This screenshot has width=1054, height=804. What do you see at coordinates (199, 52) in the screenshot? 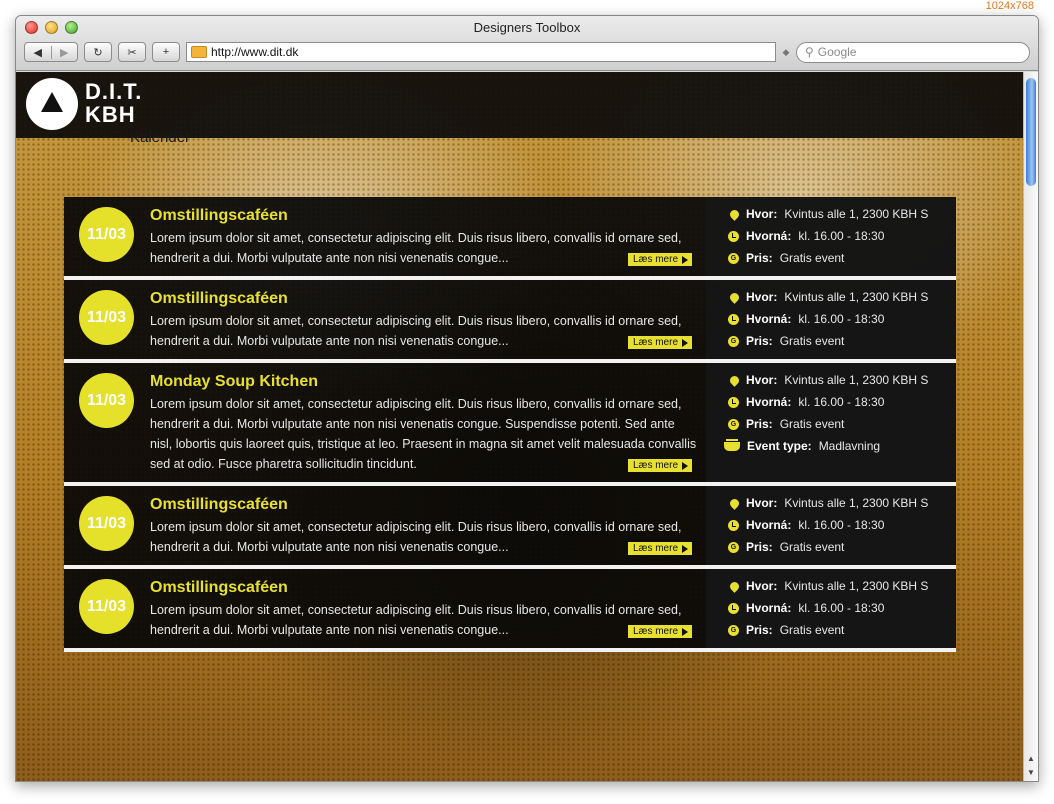
I see `site-folder-icon` at bounding box center [199, 52].